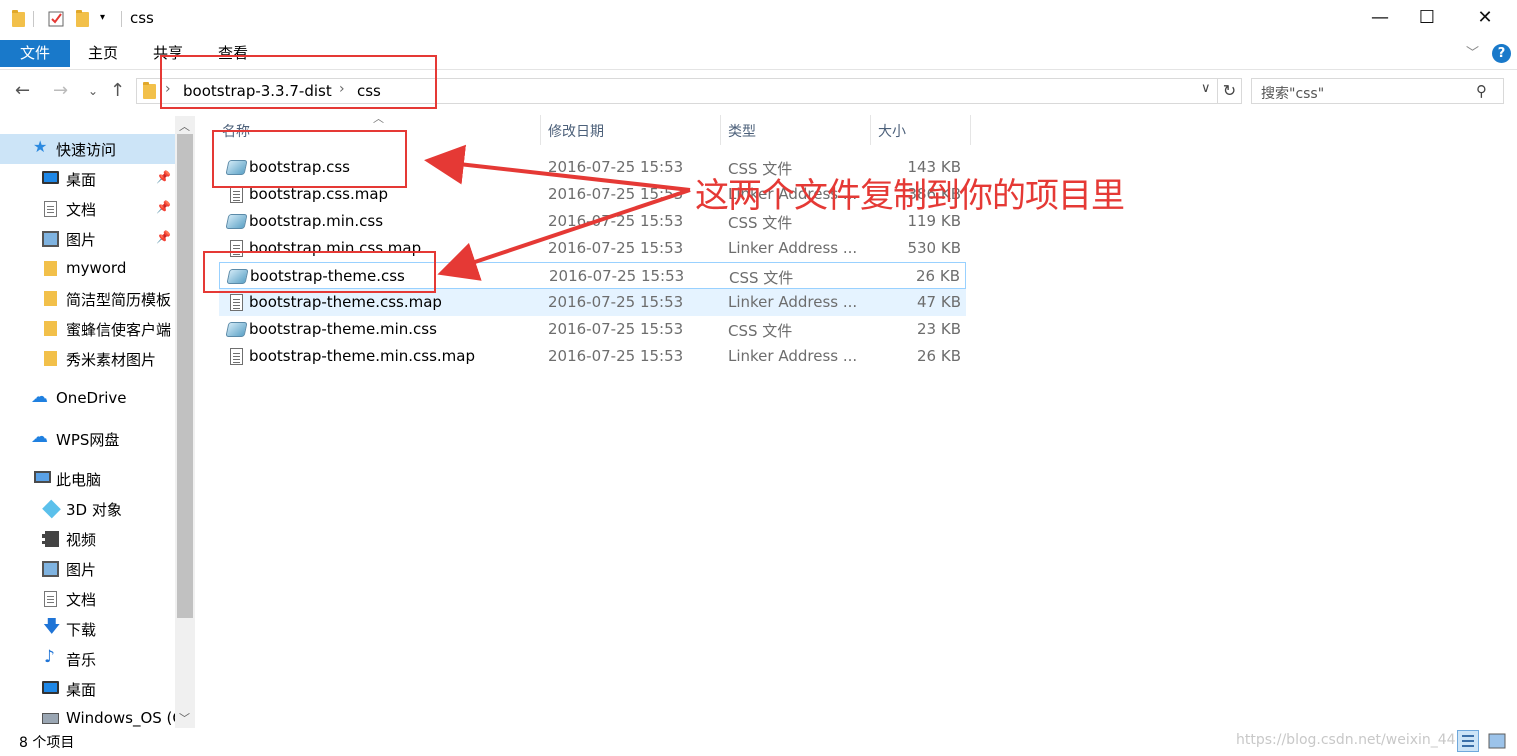  What do you see at coordinates (1497, 741) in the screenshot?
I see `large-icons-view-icon` at bounding box center [1497, 741].